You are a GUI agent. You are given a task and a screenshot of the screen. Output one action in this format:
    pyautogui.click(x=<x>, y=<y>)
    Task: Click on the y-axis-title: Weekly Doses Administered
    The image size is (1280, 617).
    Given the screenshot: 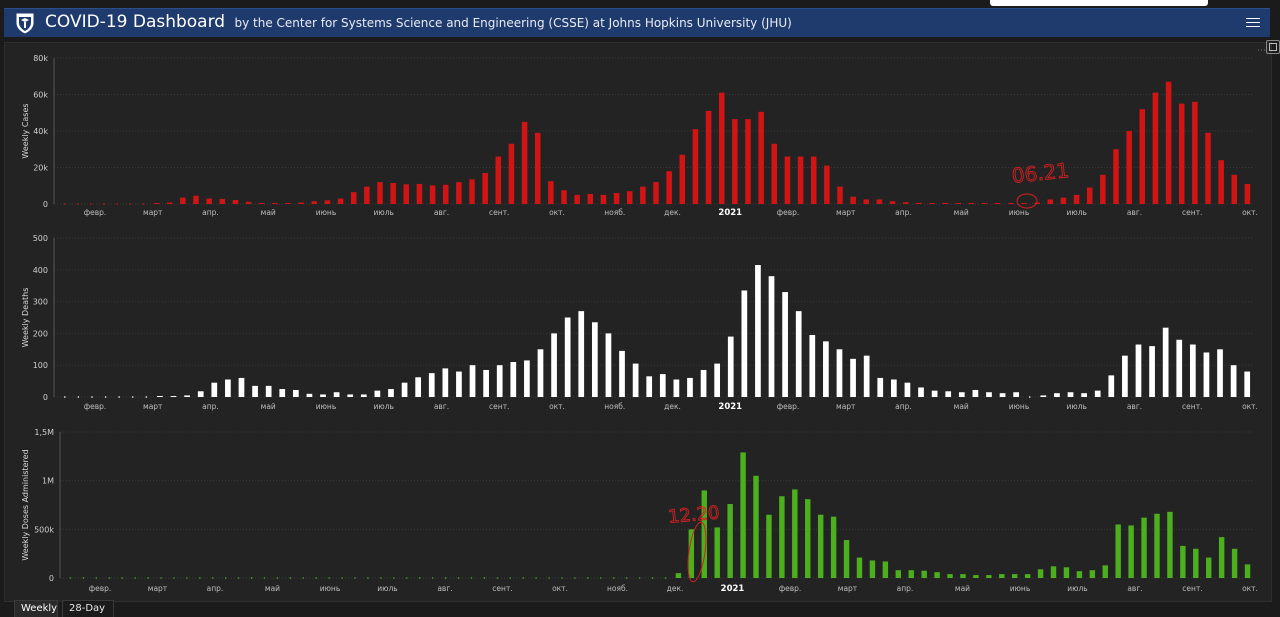 What is the action you would take?
    pyautogui.click(x=25, y=504)
    